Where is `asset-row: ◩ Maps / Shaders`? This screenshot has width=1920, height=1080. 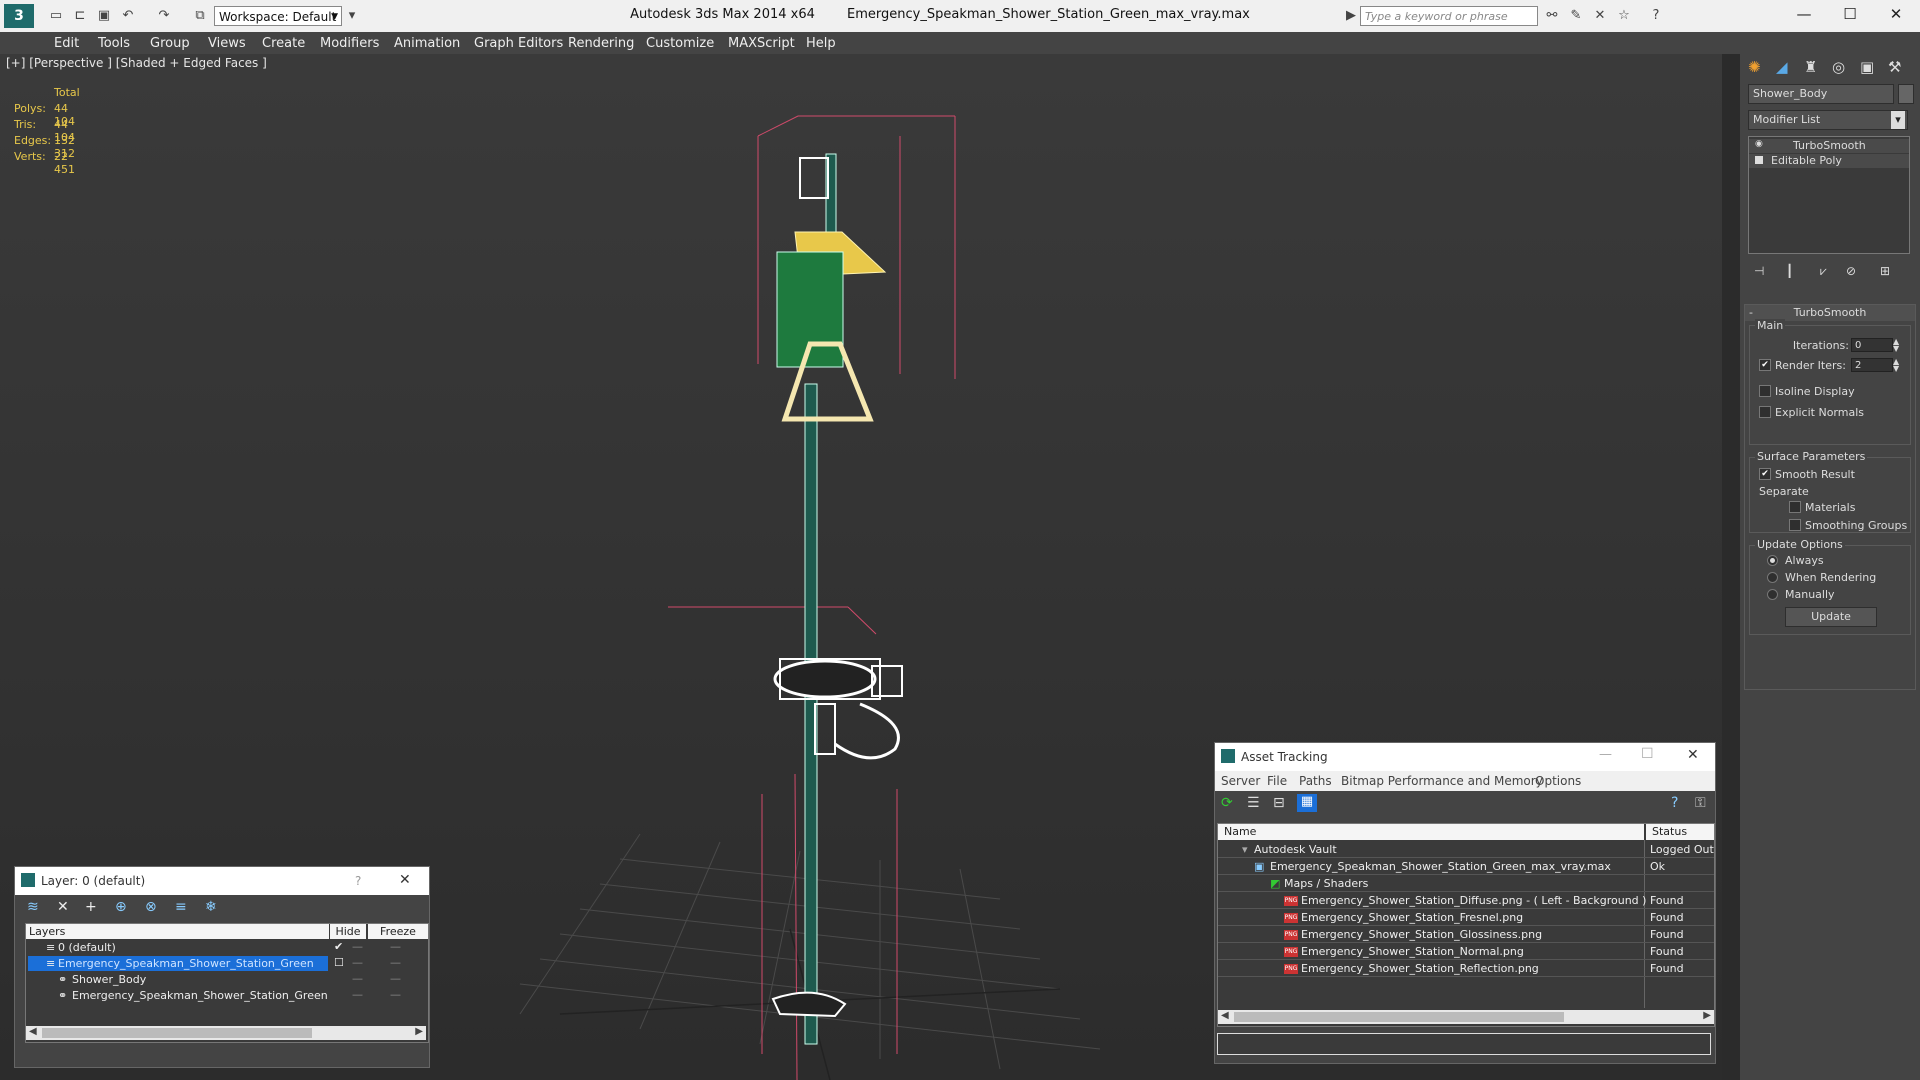
asset-row: ◩ Maps / Shaders is located at coordinates (1466, 883).